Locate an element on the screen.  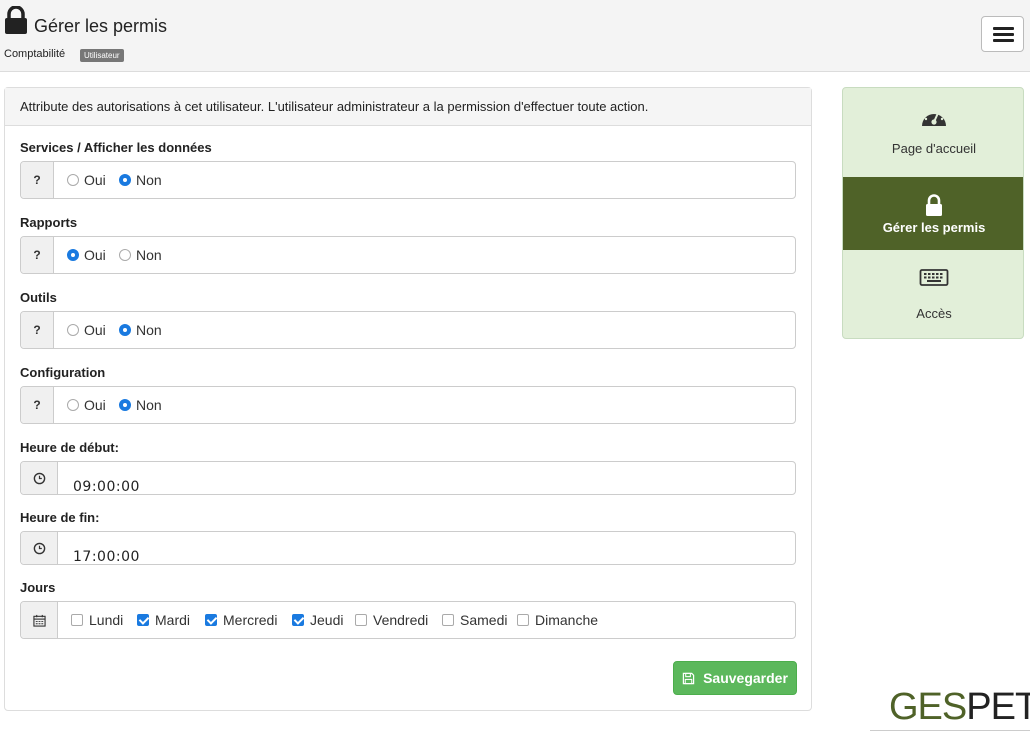
radio-services-oui: Oui is located at coordinates (86, 180).